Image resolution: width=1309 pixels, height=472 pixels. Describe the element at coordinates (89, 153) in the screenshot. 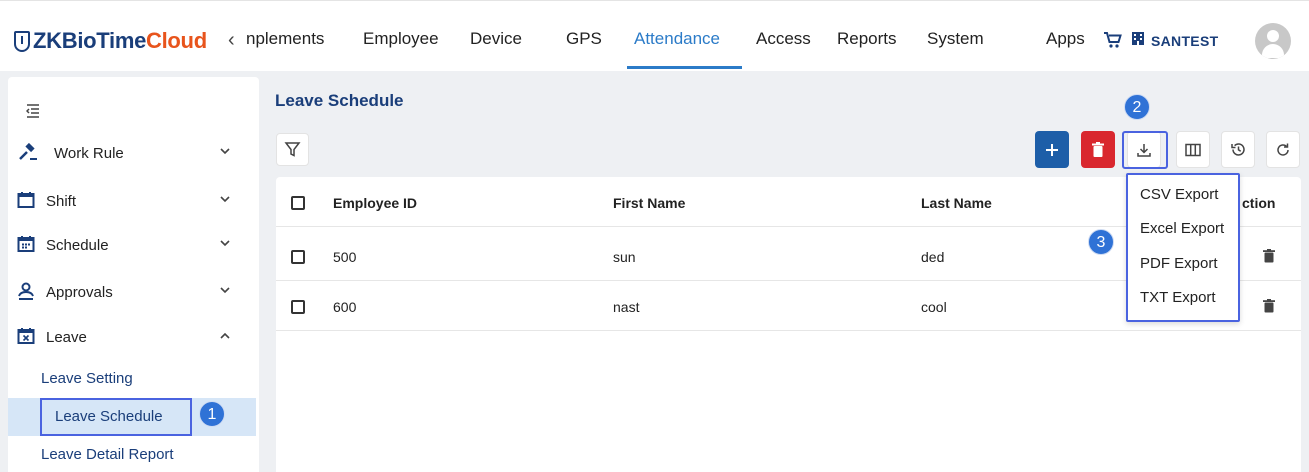

I see `sidebar-item-label: Work Rule` at that location.